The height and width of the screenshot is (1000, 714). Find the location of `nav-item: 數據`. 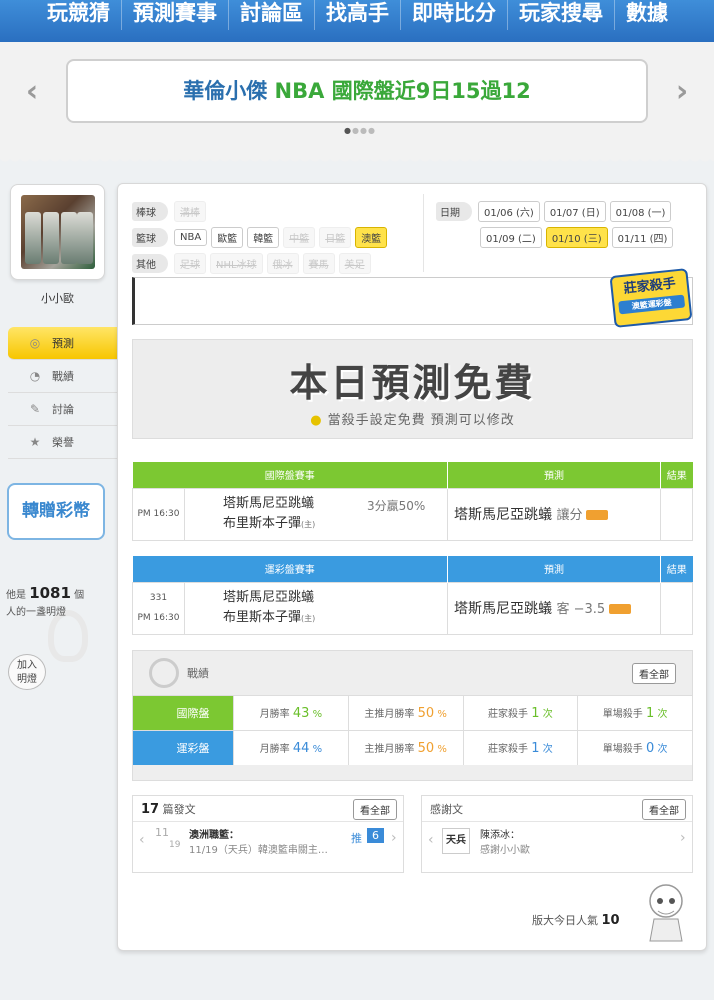

nav-item: 數據 is located at coordinates (647, 15).